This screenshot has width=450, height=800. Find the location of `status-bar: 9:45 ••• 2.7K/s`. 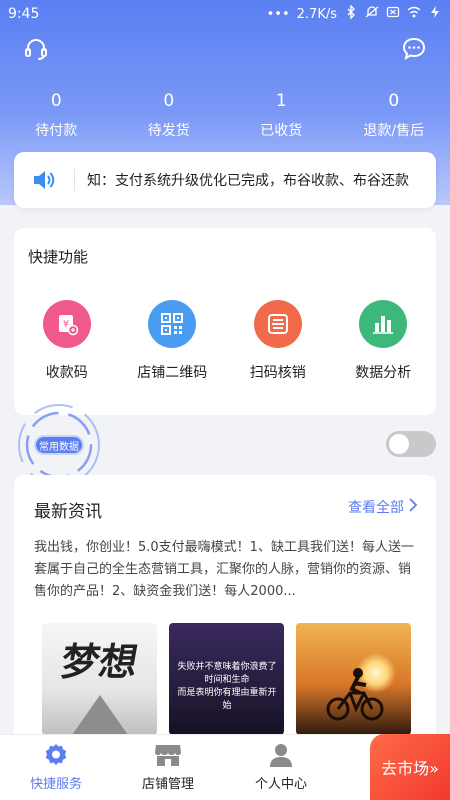

status-bar: 9:45 ••• 2.7K/s is located at coordinates (225, 15).